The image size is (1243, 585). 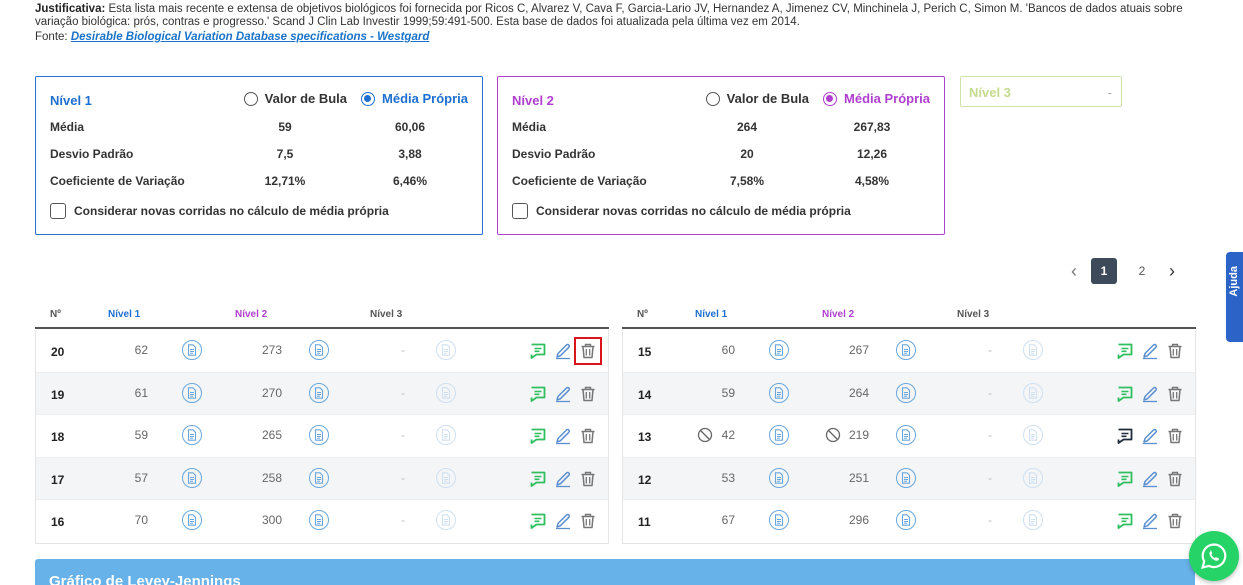 I want to click on stat-bula-value: 59, so click(x=285, y=127).